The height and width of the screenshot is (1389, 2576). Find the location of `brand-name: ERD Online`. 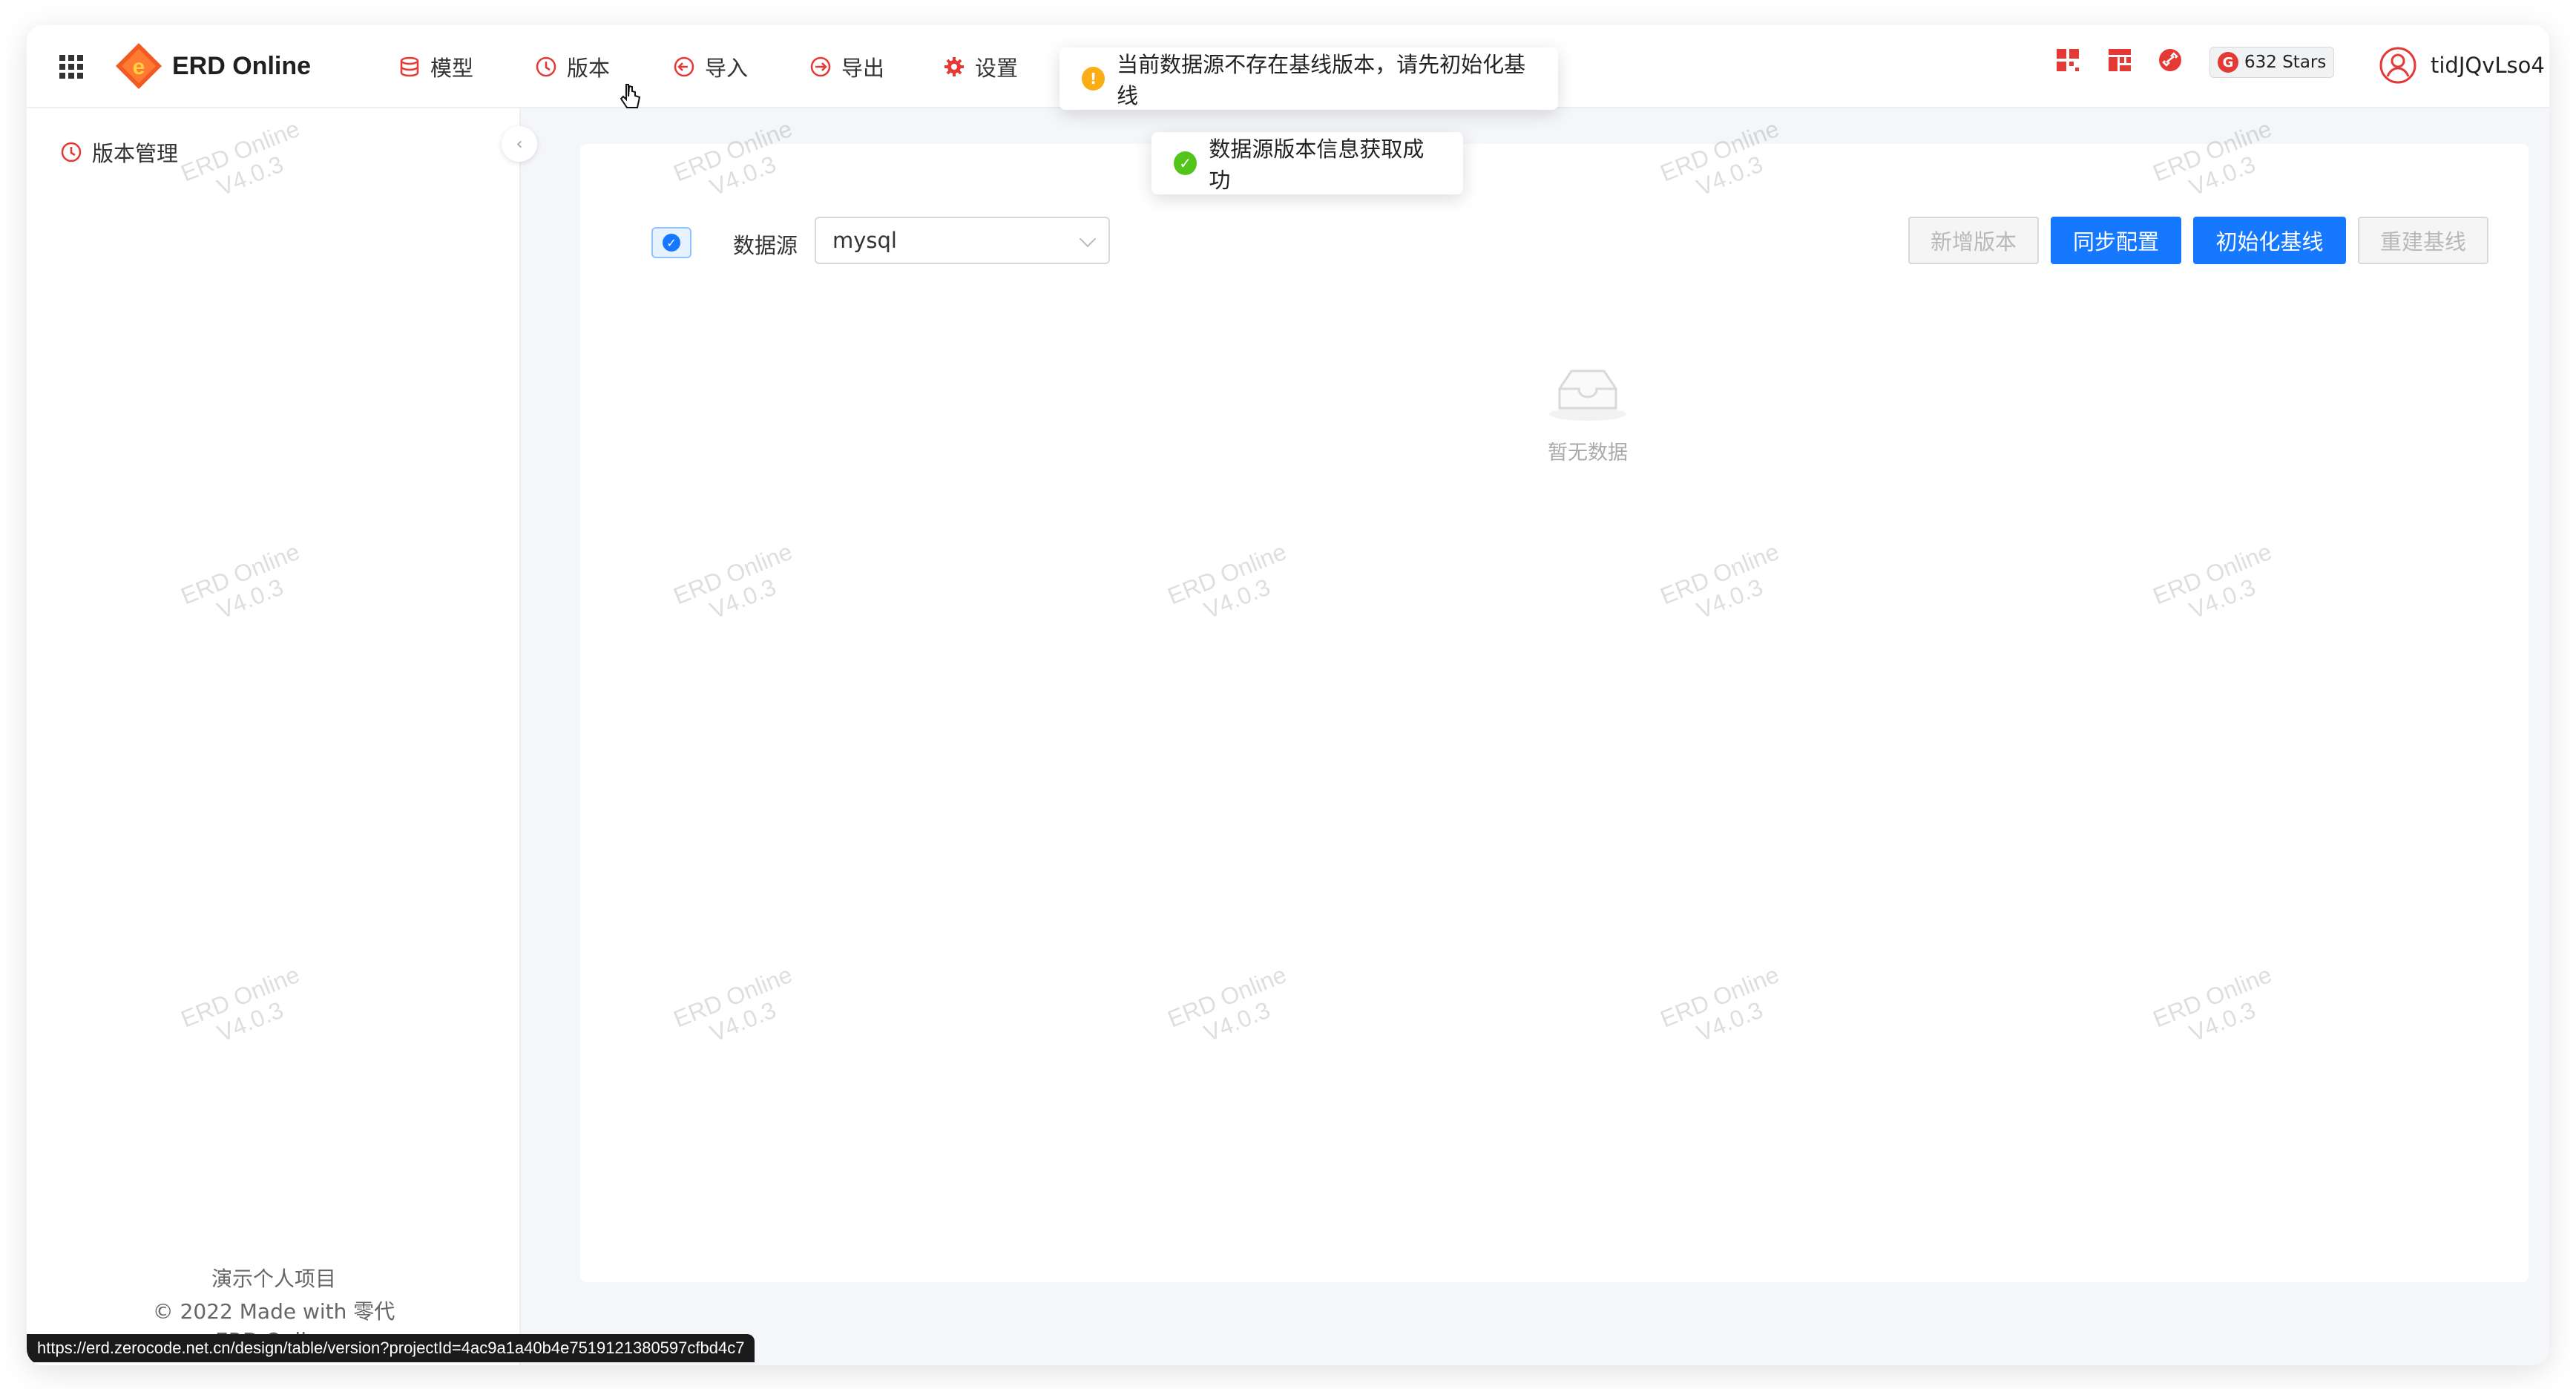

brand-name: ERD Online is located at coordinates (242, 66).